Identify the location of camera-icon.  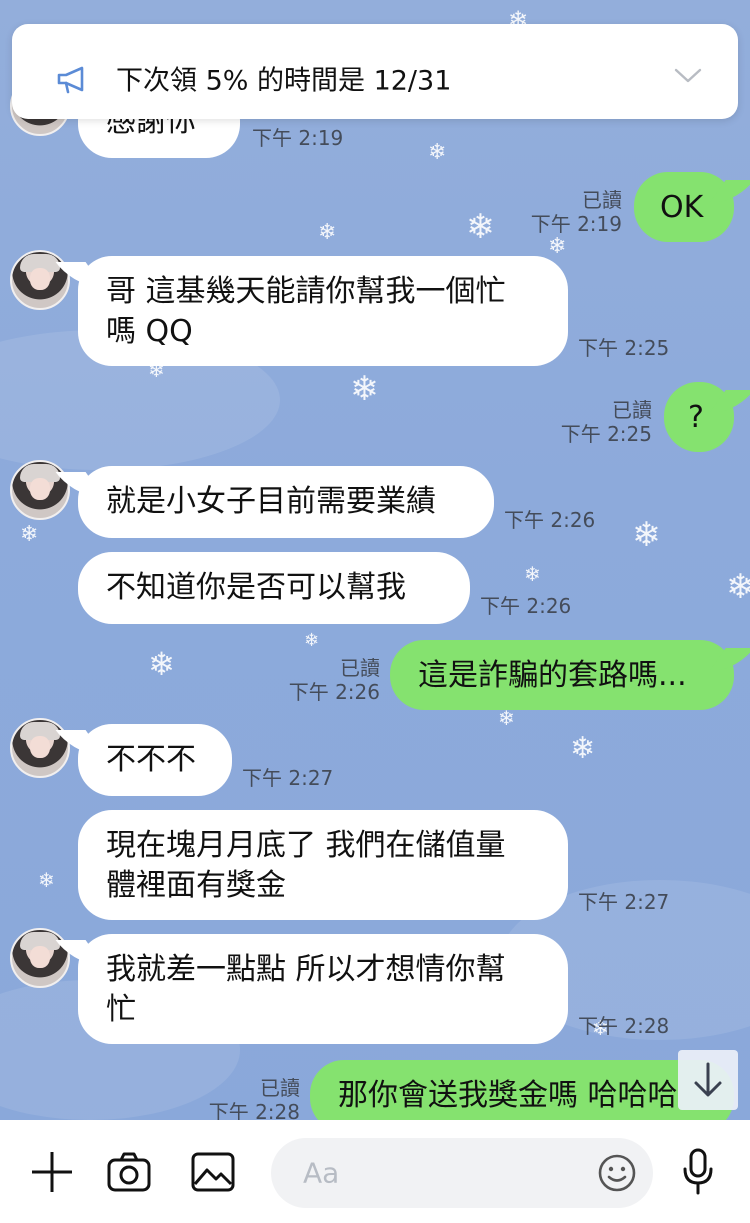
(129, 1172).